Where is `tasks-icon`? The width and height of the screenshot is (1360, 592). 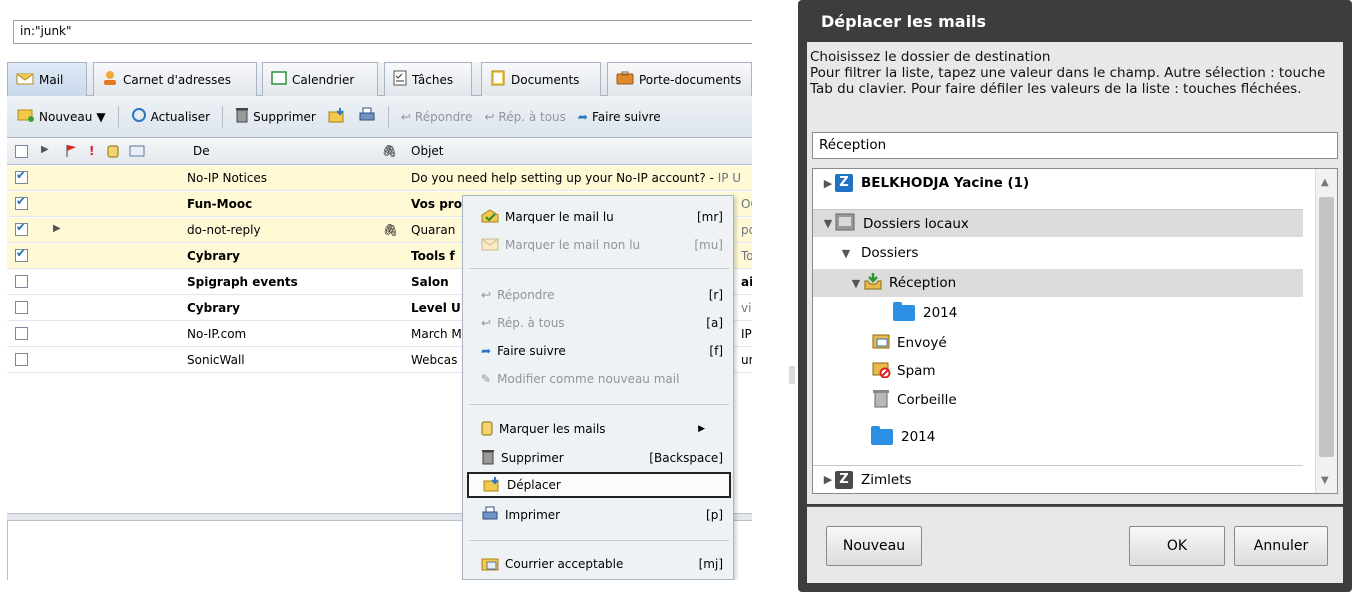 tasks-icon is located at coordinates (400, 79).